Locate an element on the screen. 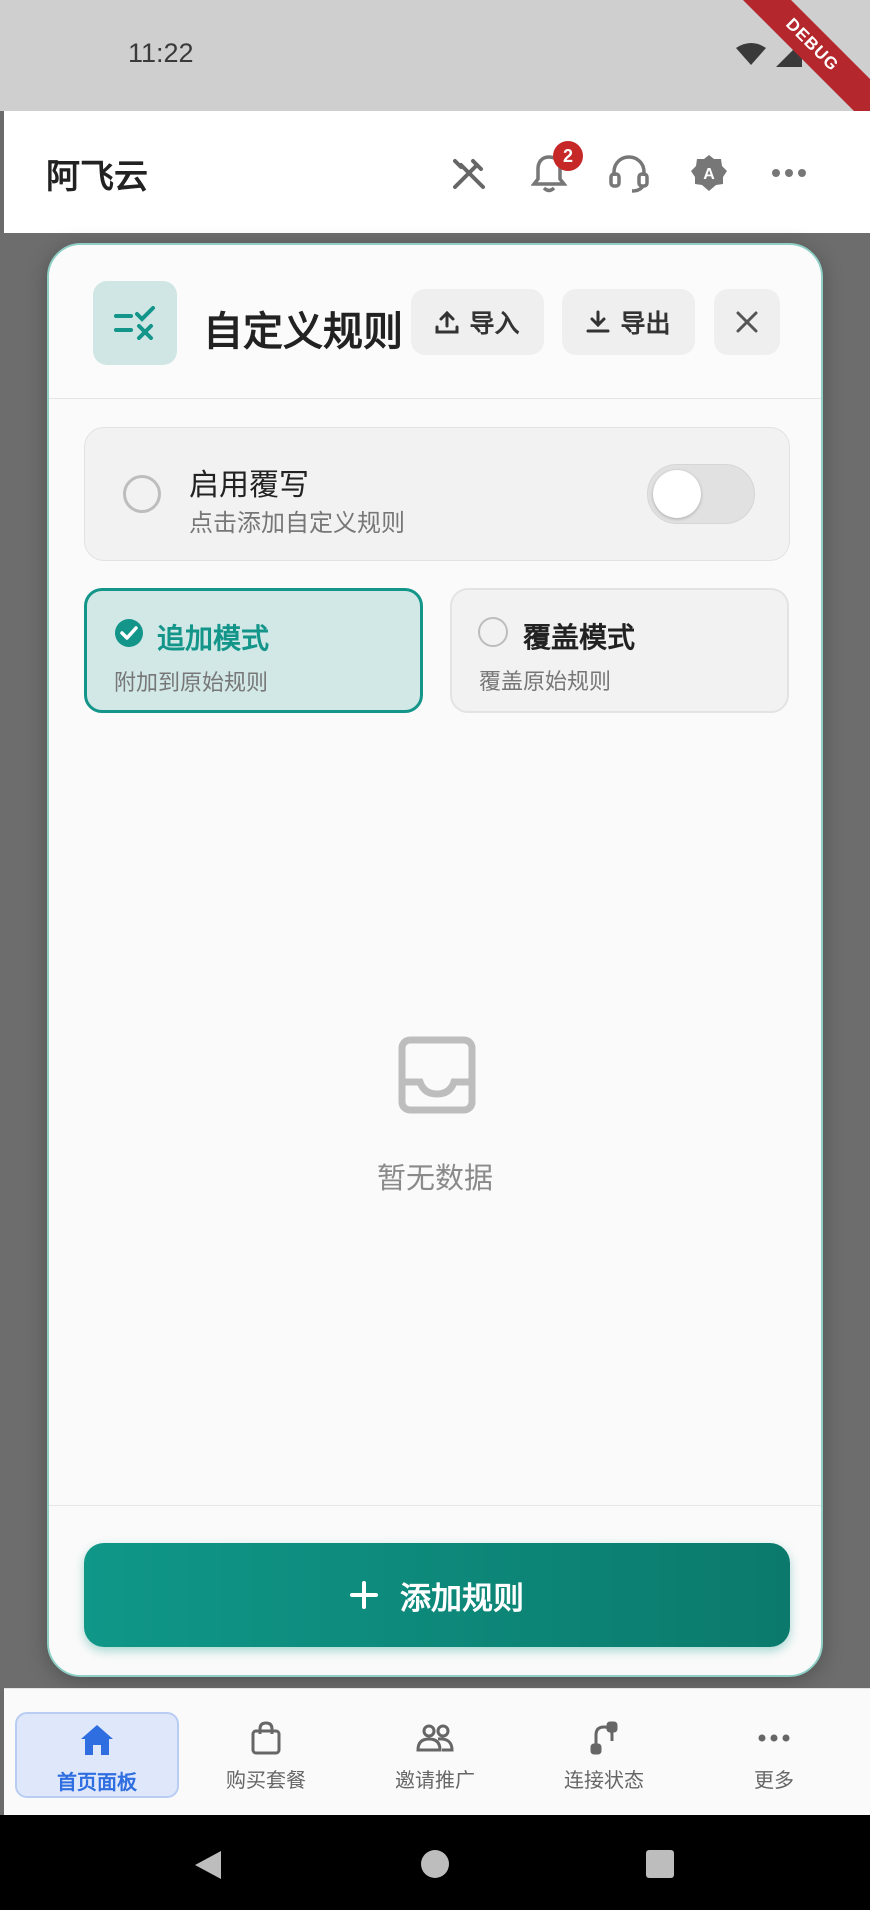  toggle-knob is located at coordinates (677, 494).